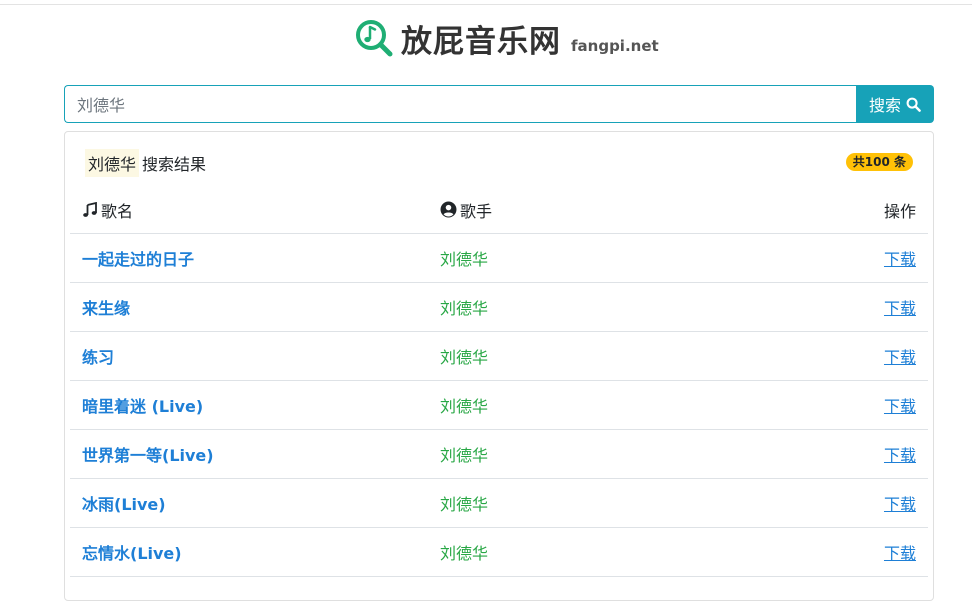 This screenshot has width=972, height=601. Describe the element at coordinates (476, 211) in the screenshot. I see `column-singer-label: 歌手` at that location.